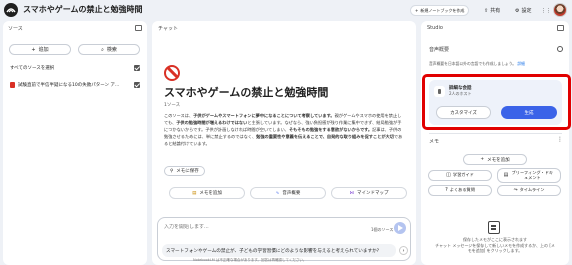 Image resolution: width=572 pixels, height=265 pixels. What do you see at coordinates (11, 10) in the screenshot?
I see `notebooklm-logo-icon` at bounding box center [11, 10].